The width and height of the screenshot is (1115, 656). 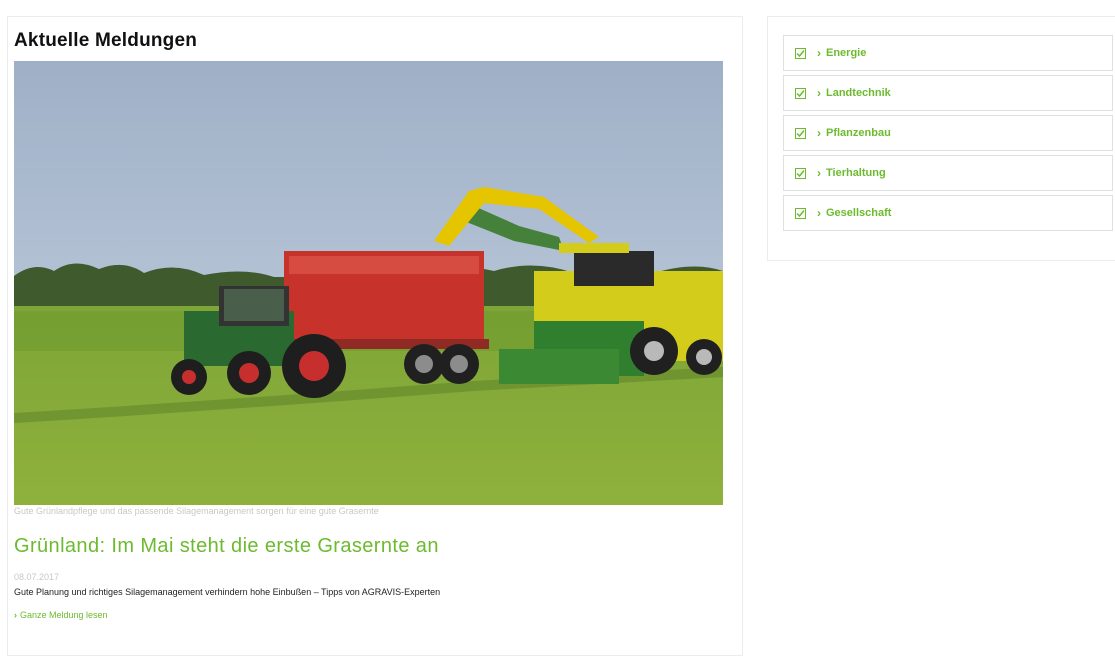 I want to click on filter-item-energie: › Energie, so click(x=948, y=53).